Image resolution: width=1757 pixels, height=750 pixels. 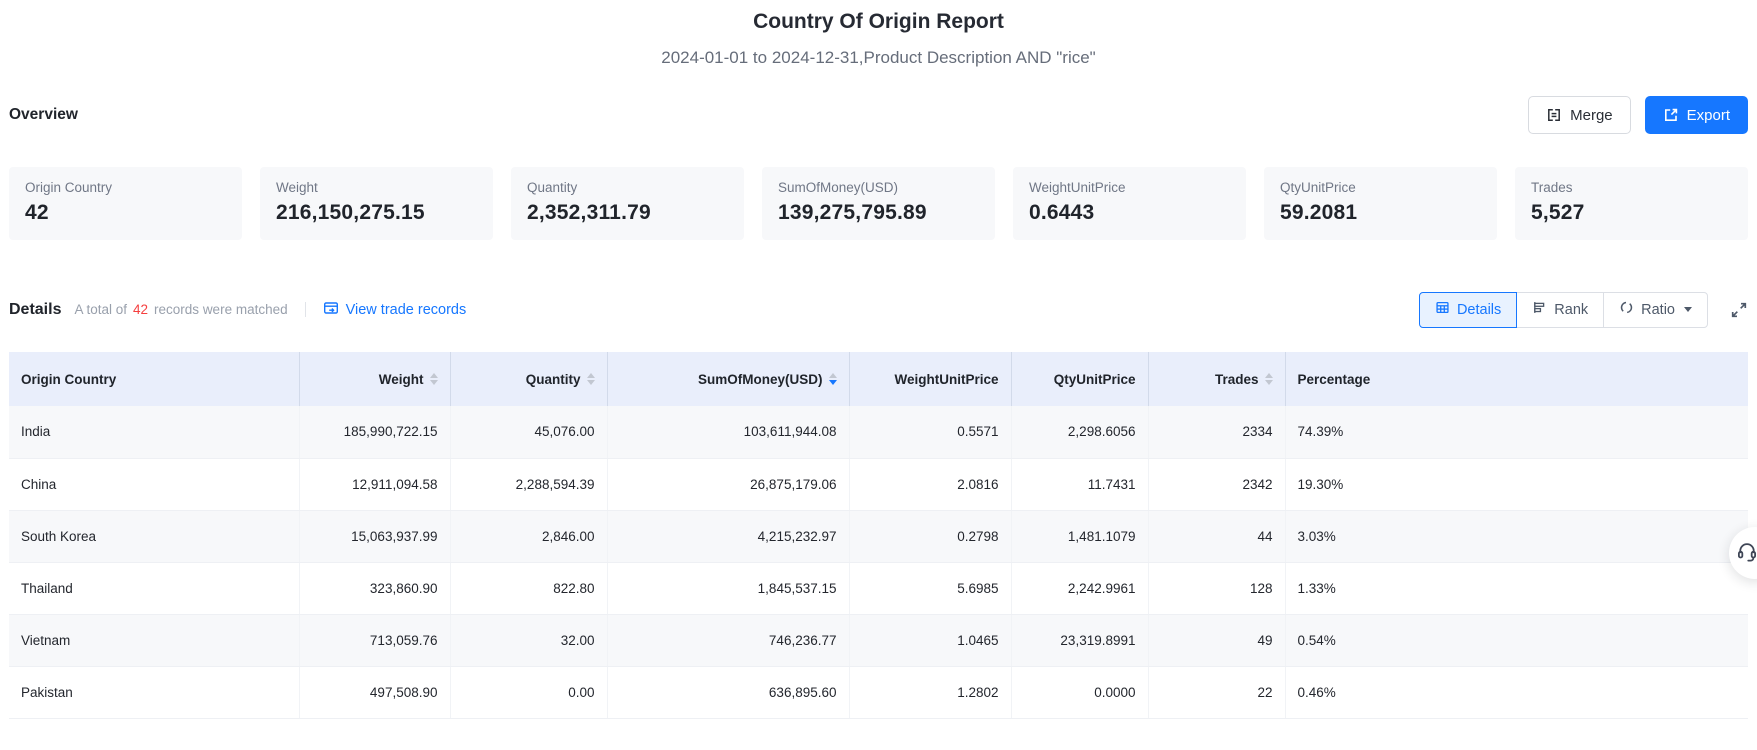 I want to click on summary-suffix: records were matched, so click(x=221, y=309).